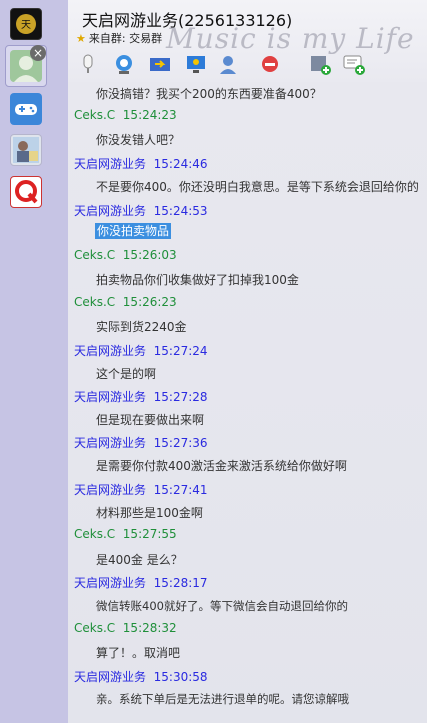 The width and height of the screenshot is (427, 723). I want to click on remote-desktop-icon, so click(196, 64).